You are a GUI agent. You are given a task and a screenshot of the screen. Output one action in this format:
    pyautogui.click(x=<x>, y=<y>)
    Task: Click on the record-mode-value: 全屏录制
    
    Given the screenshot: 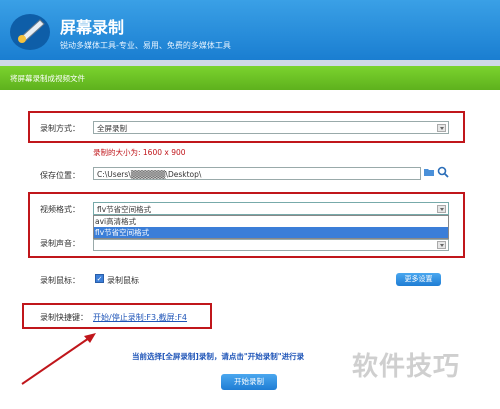 What is the action you would take?
    pyautogui.click(x=112, y=128)
    